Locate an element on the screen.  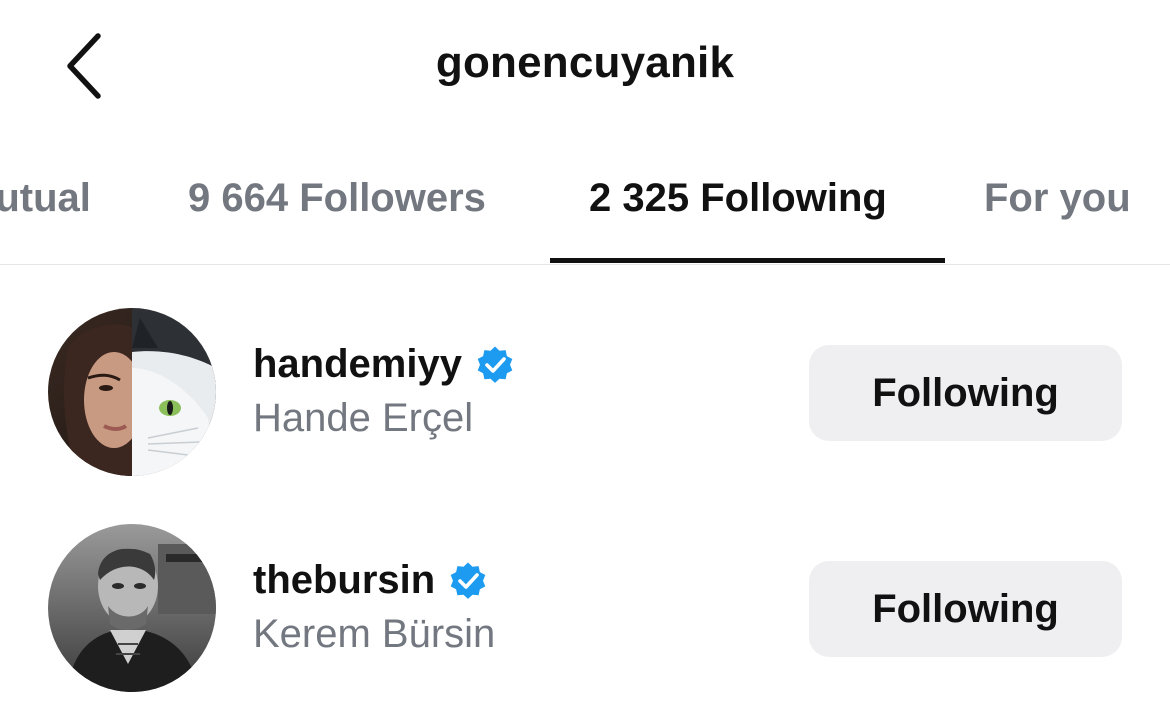
username-link: thebursin is located at coordinates (371, 580).